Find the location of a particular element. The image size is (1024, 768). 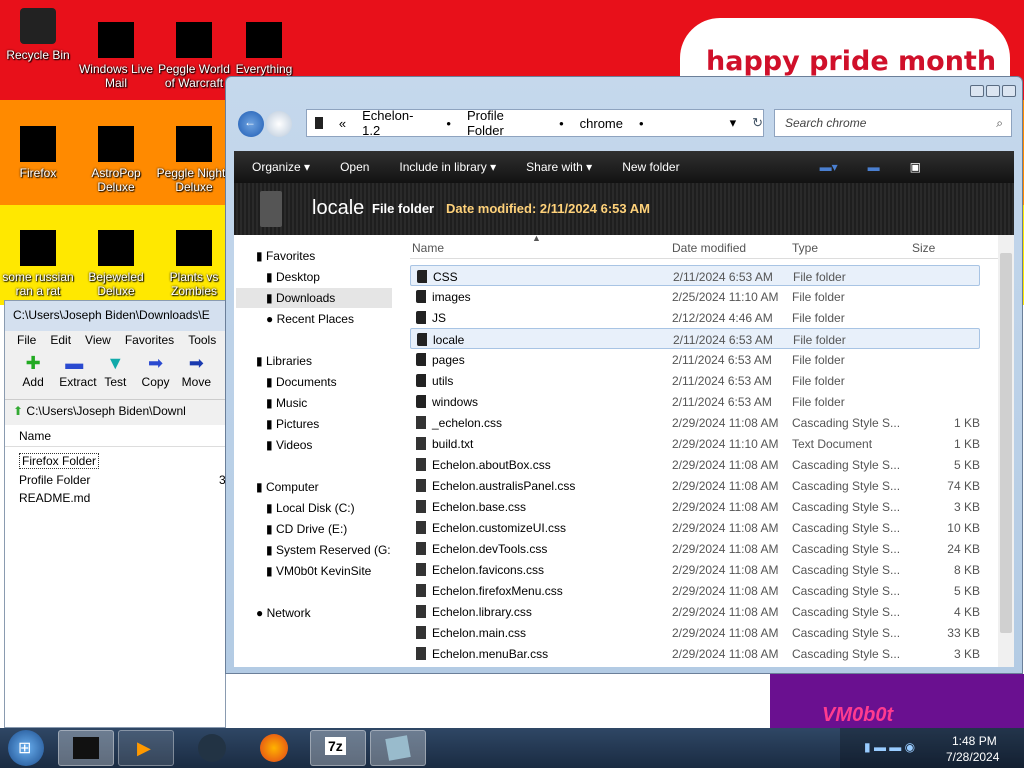

desktop-icon-pvz: Plants vs Zombies is located at coordinates (194, 264).